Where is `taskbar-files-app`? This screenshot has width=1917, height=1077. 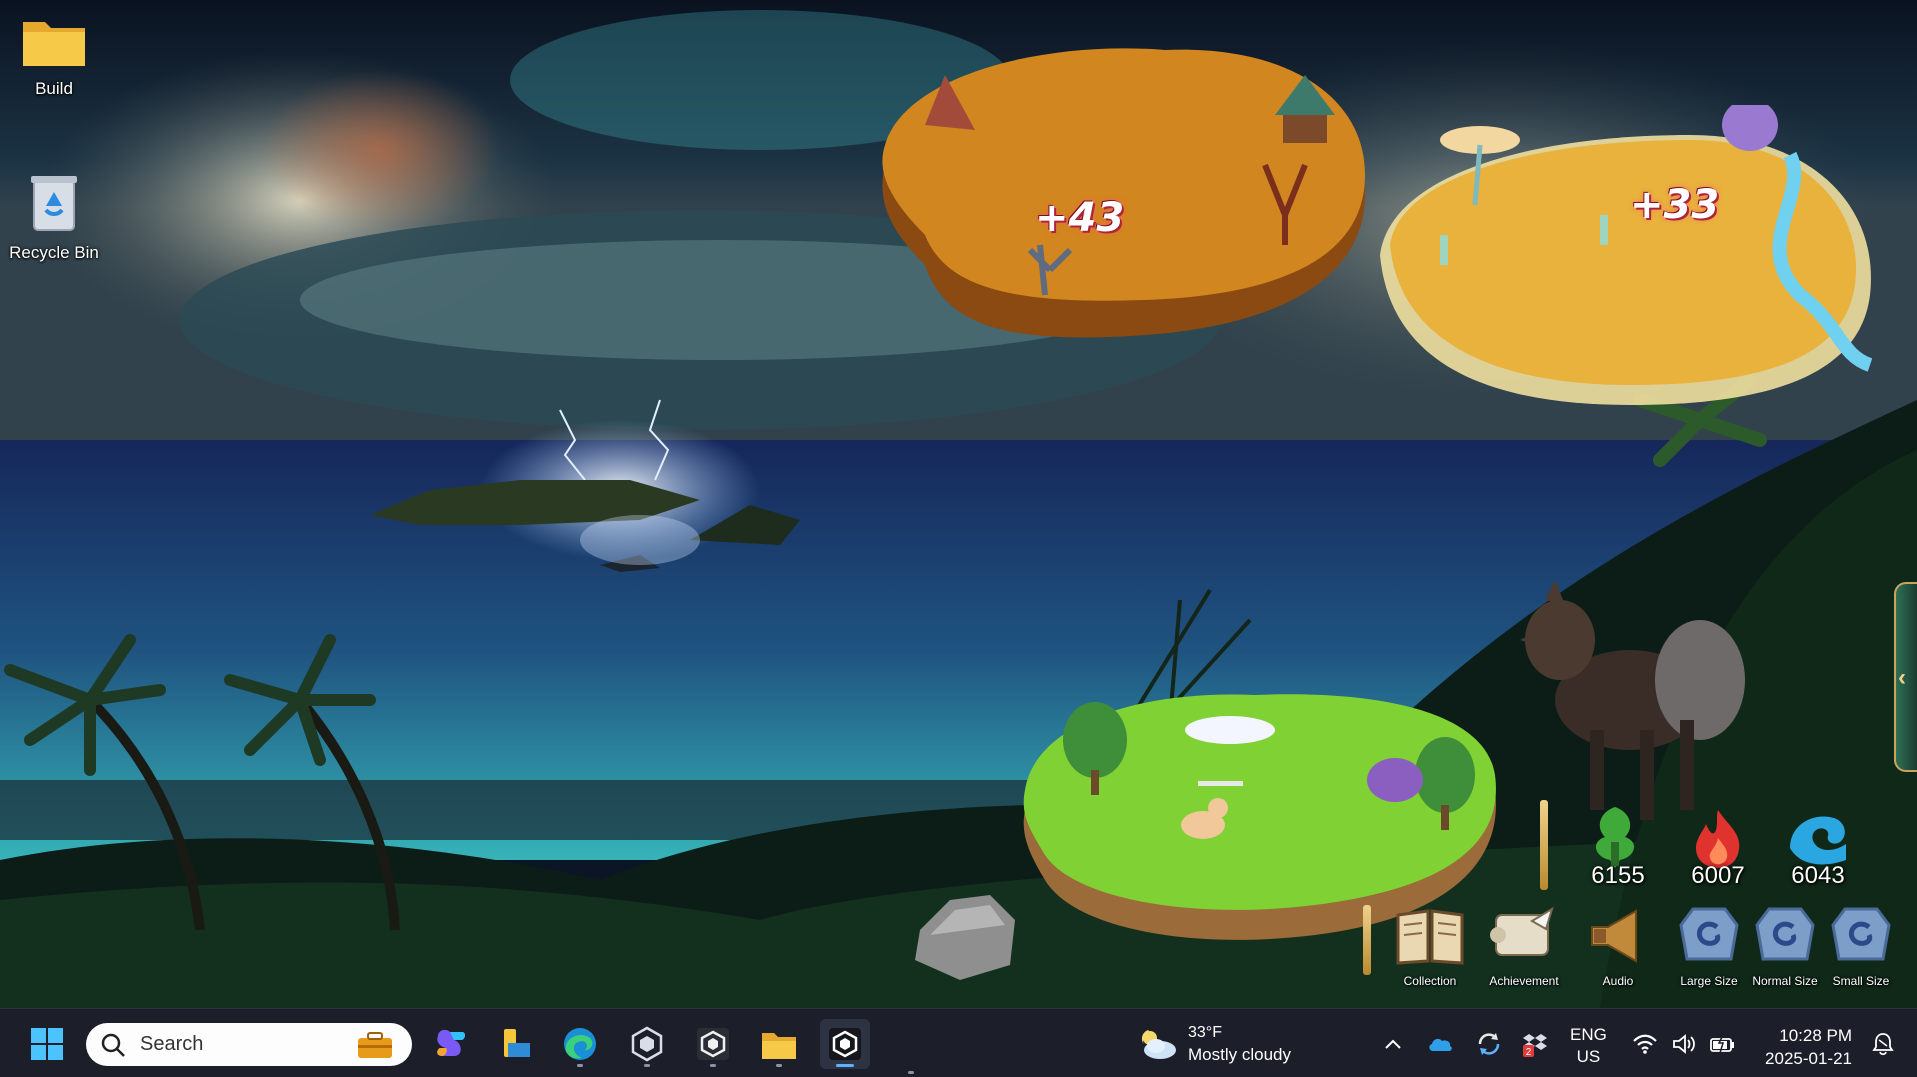
taskbar-files-app is located at coordinates (515, 1044).